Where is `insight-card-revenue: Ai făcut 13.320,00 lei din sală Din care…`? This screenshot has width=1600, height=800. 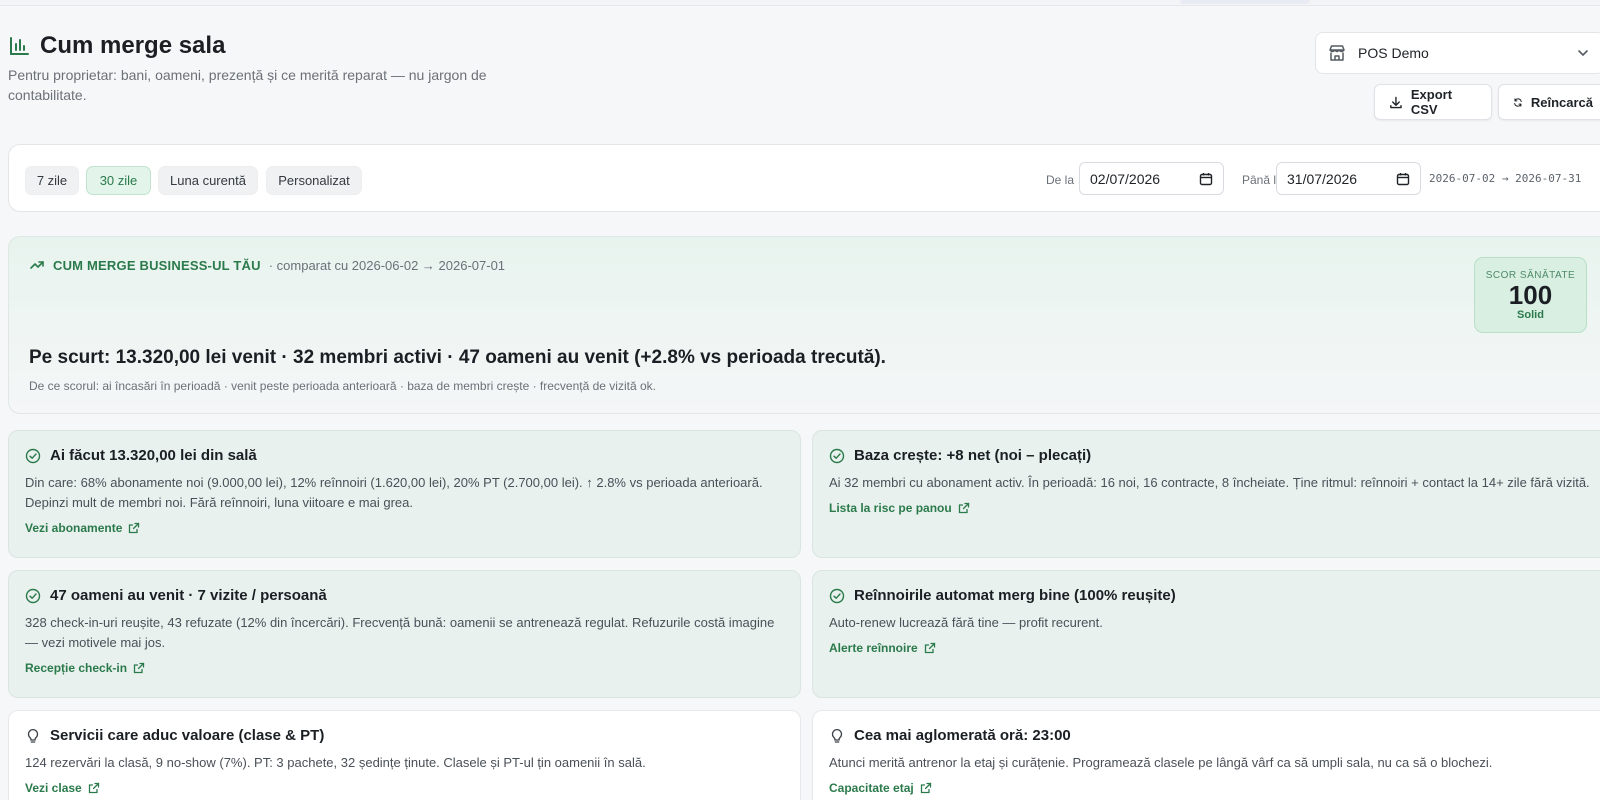
insight-card-revenue: Ai făcut 13.320,00 lei din sală Din care… is located at coordinates (404, 494).